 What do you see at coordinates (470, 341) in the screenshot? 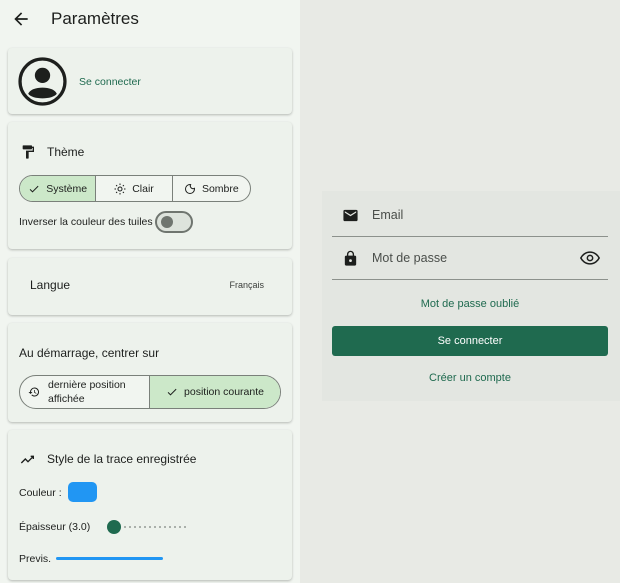
I see `submit-login-button: Se connecter` at bounding box center [470, 341].